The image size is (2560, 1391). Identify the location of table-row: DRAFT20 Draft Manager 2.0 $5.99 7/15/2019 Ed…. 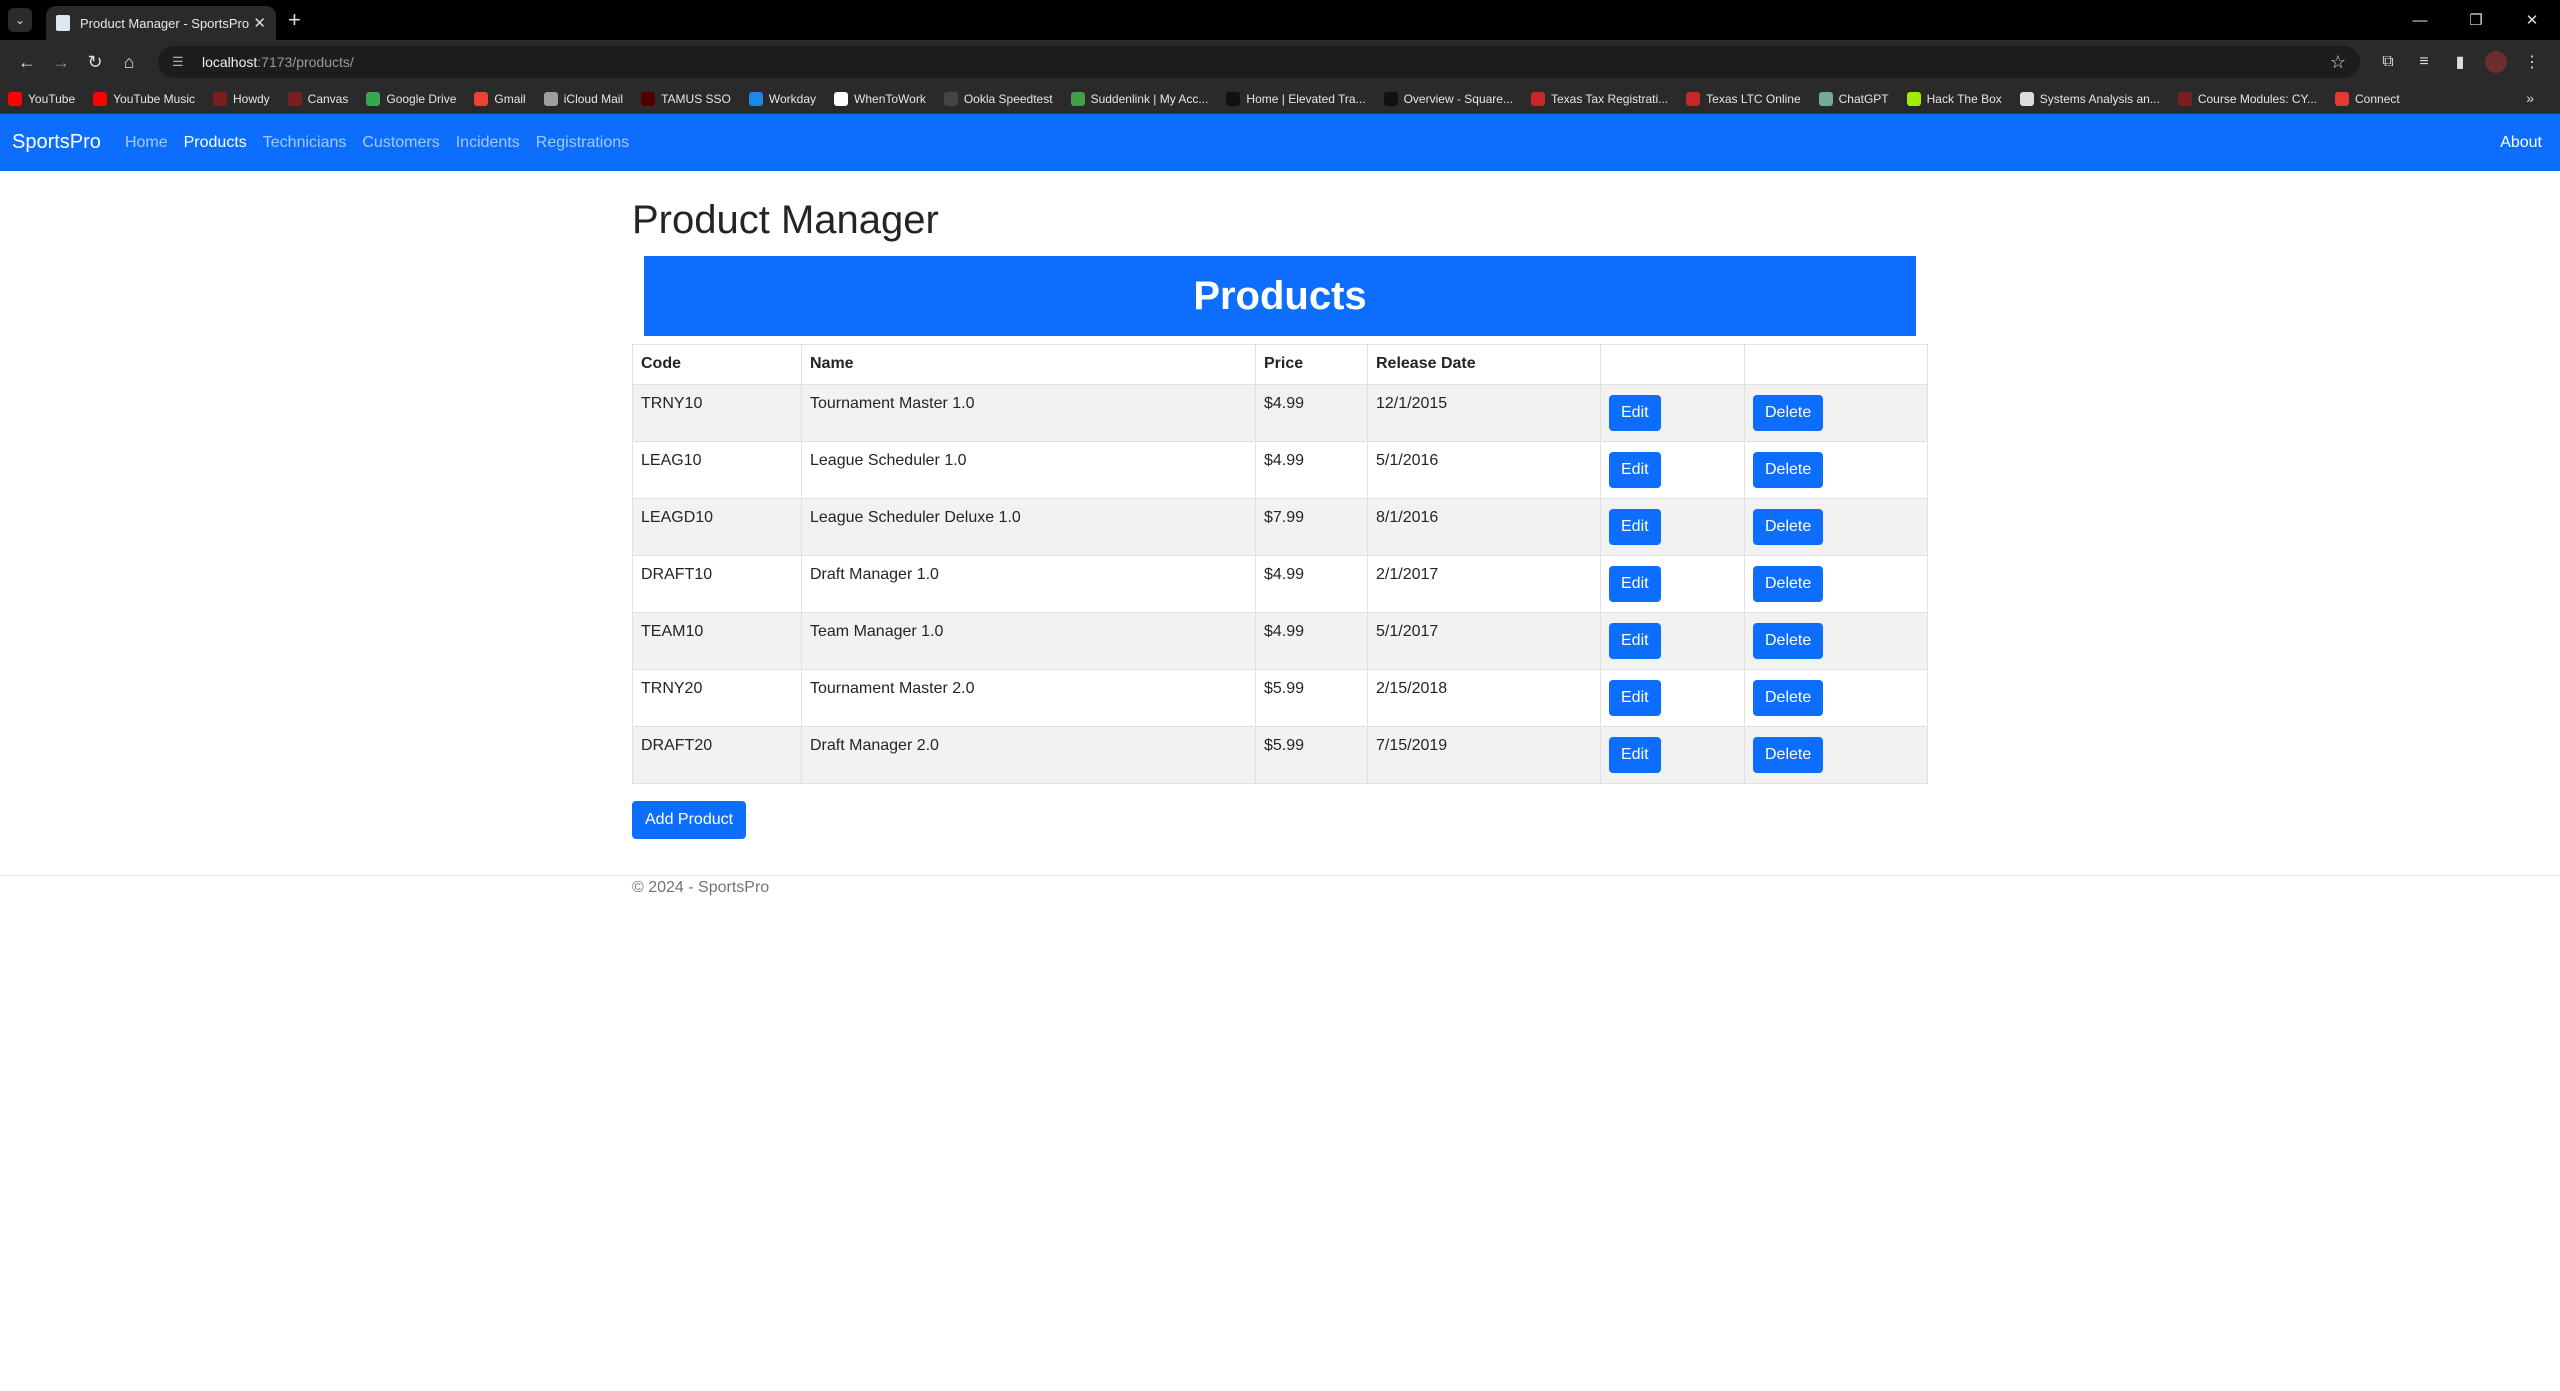
(1280, 755).